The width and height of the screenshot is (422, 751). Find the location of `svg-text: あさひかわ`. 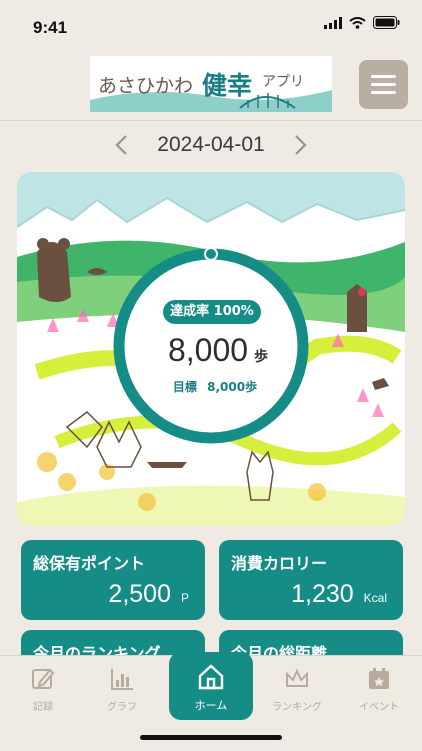

svg-text: あさひかわ is located at coordinates (145, 86).